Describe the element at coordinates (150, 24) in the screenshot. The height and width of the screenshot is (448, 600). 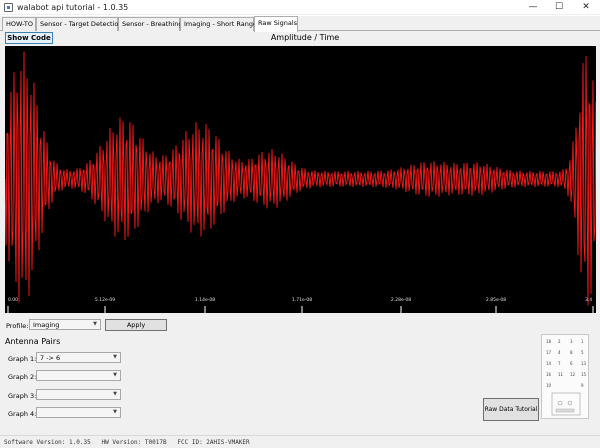
I see `tab-breathing: Sensor - Breathing` at that location.